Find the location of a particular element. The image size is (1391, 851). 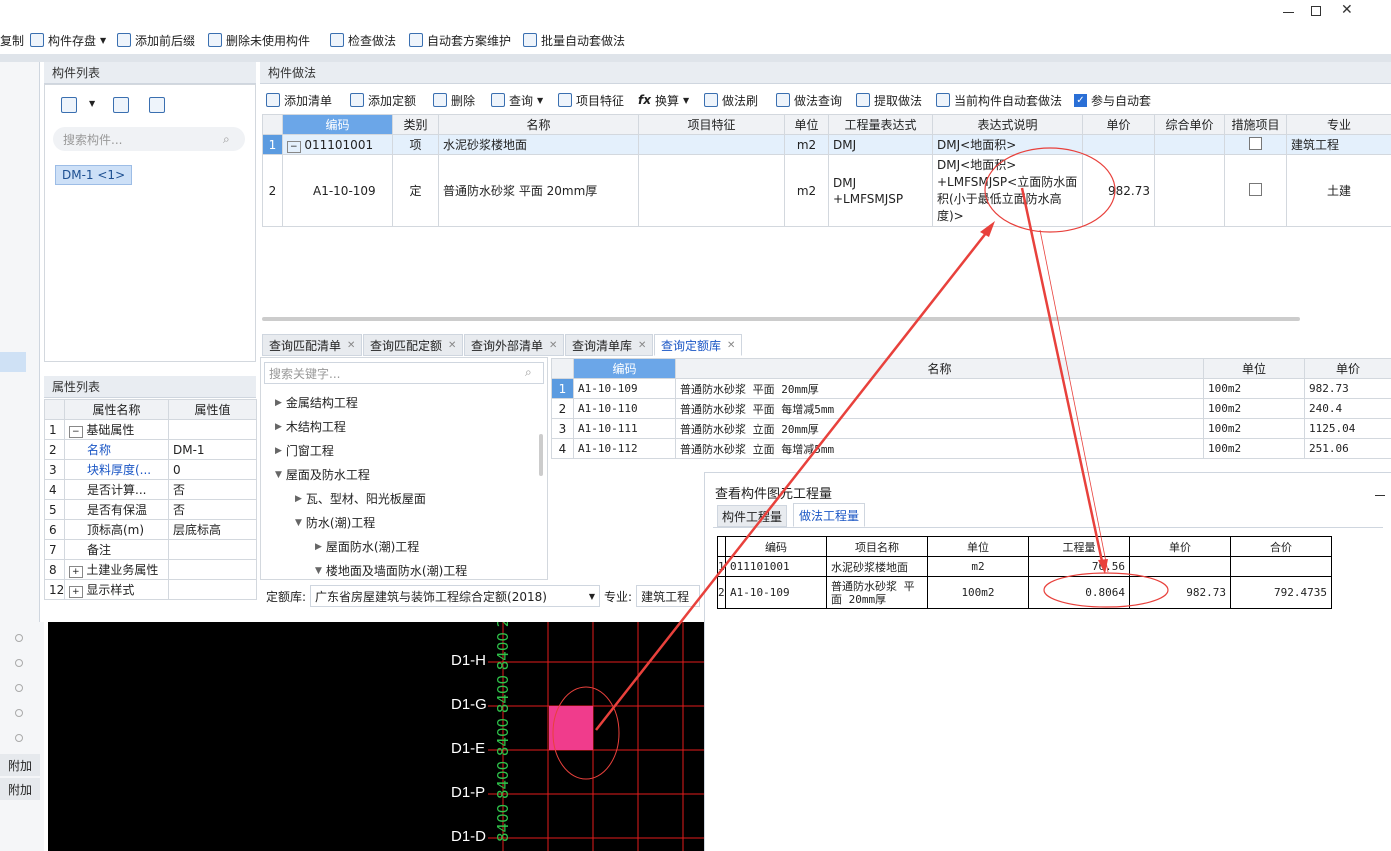

table-row: 1− 基础属性 is located at coordinates (150, 429).